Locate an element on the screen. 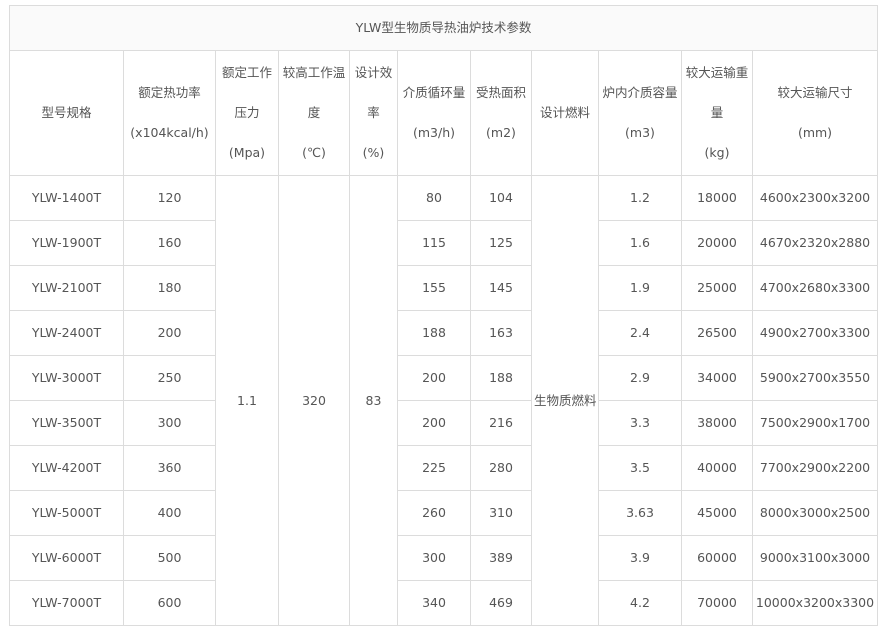 Image resolution: width=881 pixels, height=632 pixels. cell-model: YLW-4200T is located at coordinates (66, 468).